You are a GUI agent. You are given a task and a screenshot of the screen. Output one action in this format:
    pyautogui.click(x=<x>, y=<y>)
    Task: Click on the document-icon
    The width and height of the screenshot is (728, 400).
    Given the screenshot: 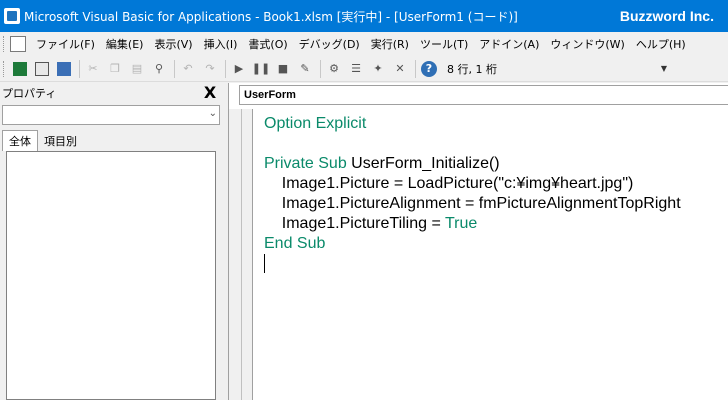 What is the action you would take?
    pyautogui.click(x=18, y=44)
    